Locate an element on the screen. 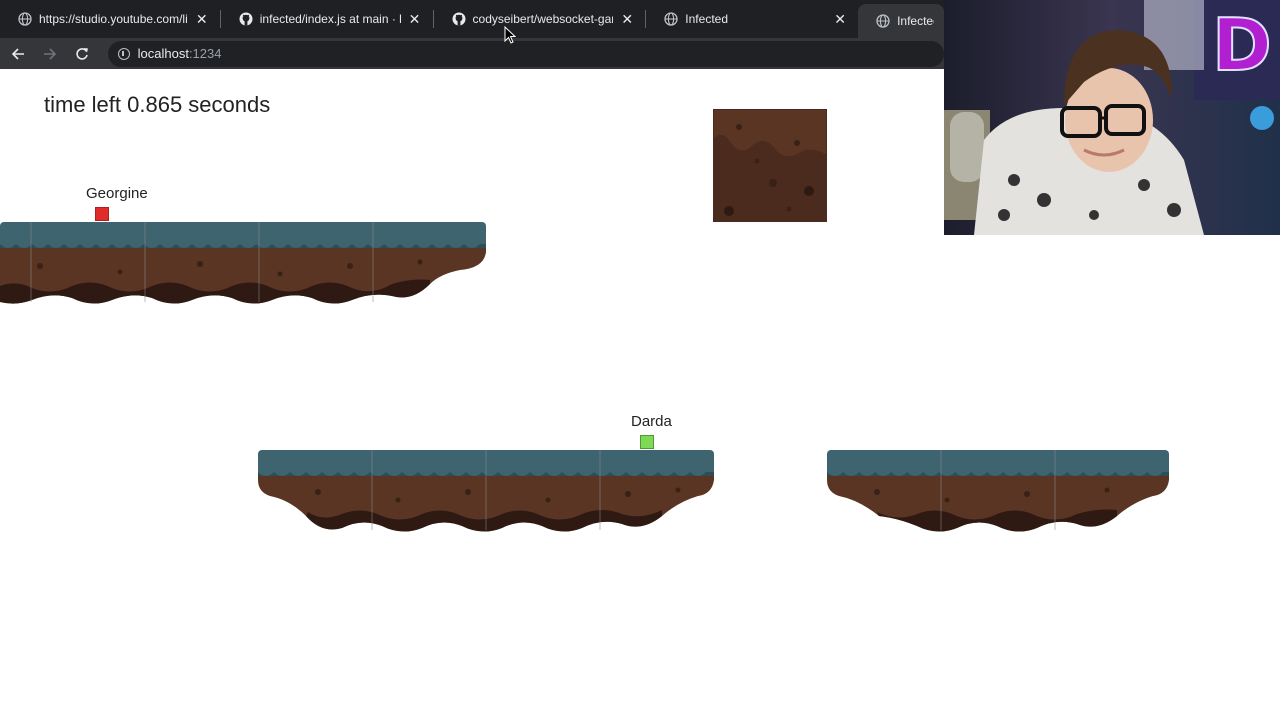 The width and height of the screenshot is (1280, 720). svg-text: D is located at coordinates (1242, 45).